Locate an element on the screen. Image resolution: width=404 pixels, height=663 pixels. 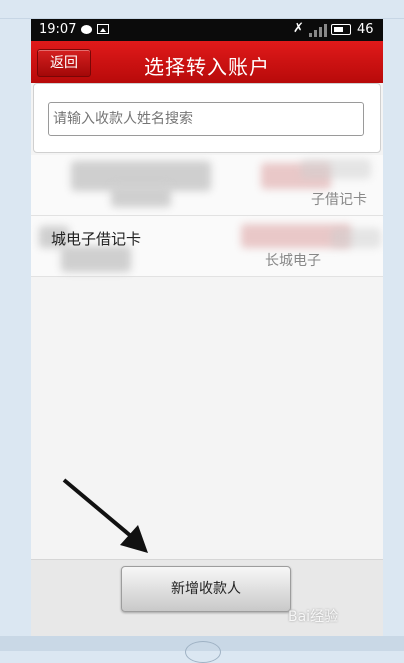
title-bar: 返回 选择转入账户 is located at coordinates (207, 62).